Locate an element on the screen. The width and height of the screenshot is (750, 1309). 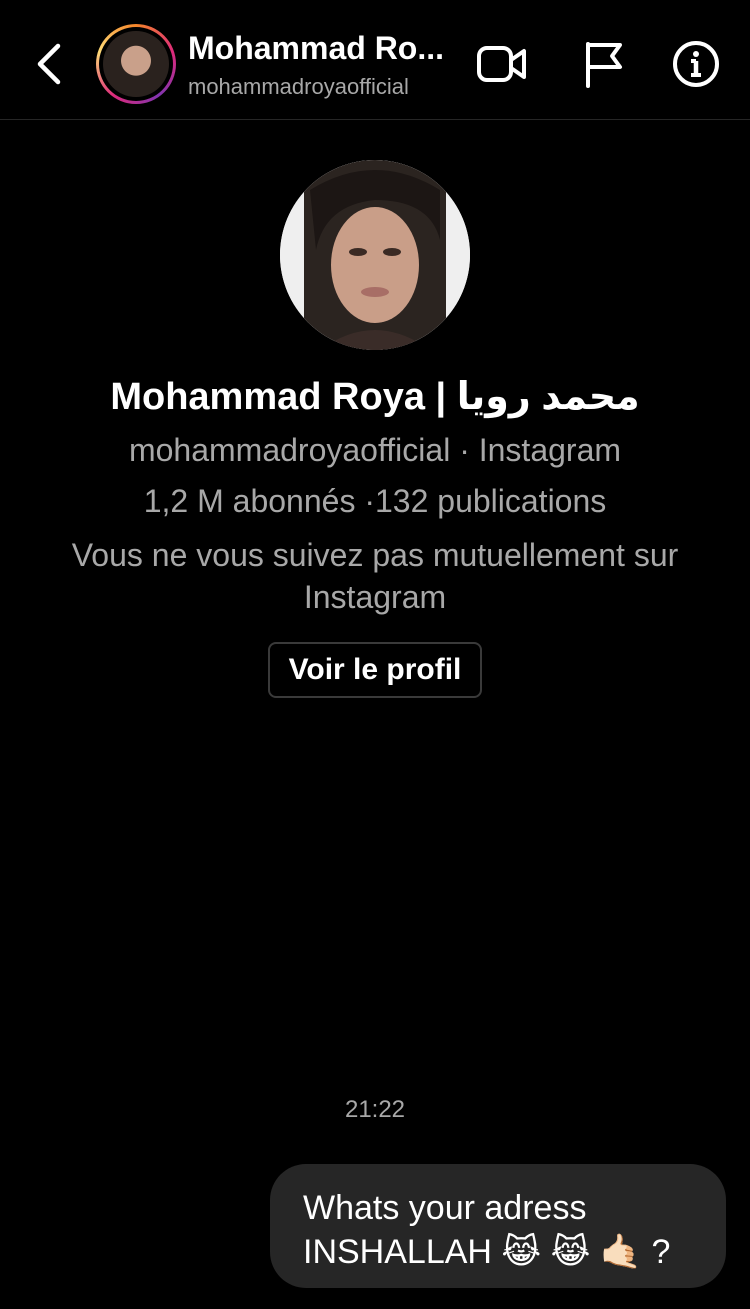
profile-photo is located at coordinates (375, 255).